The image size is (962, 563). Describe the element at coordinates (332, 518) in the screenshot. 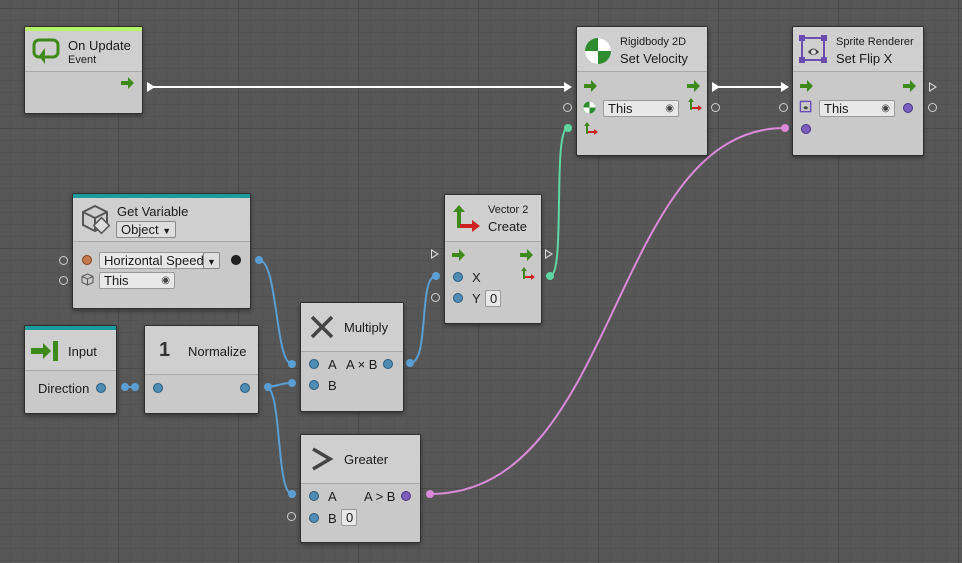

I see `greater-b-label: B` at that location.